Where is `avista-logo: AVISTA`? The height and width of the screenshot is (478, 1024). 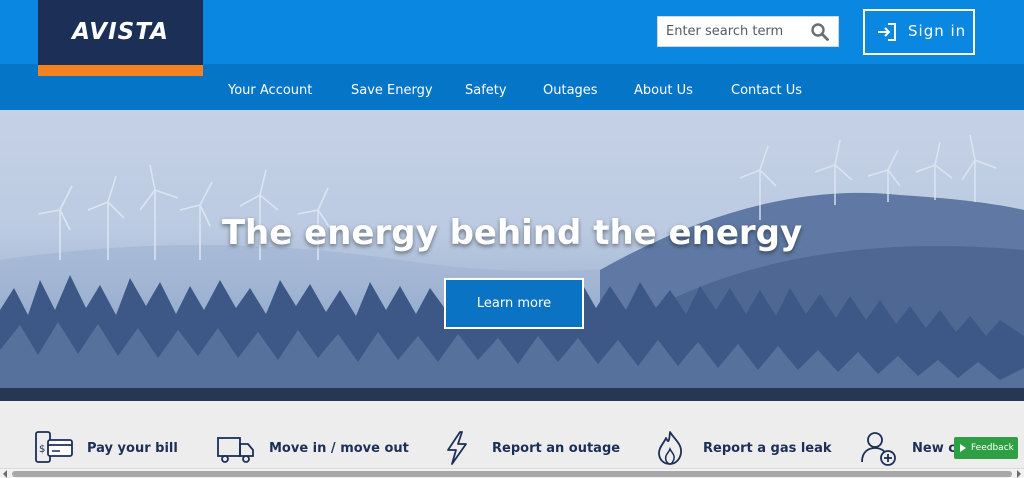
avista-logo: AVISTA is located at coordinates (120, 38).